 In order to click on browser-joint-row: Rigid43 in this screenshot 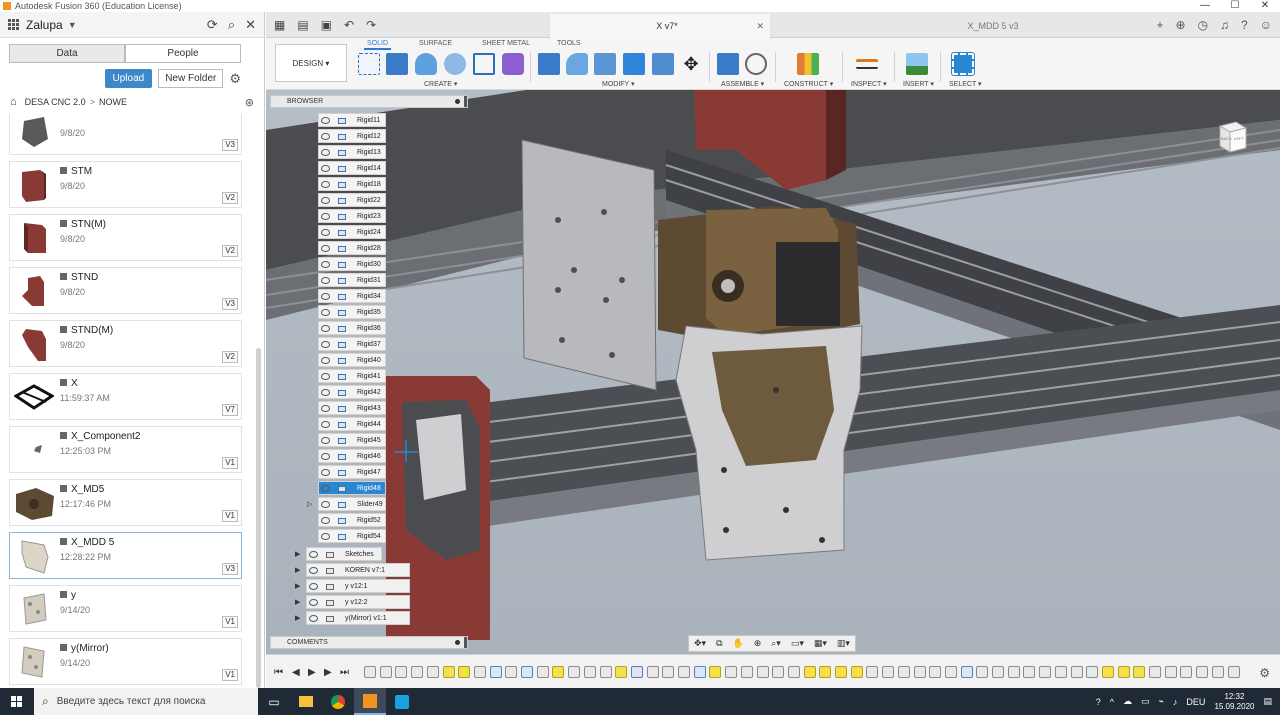, I will do `click(352, 408)`.